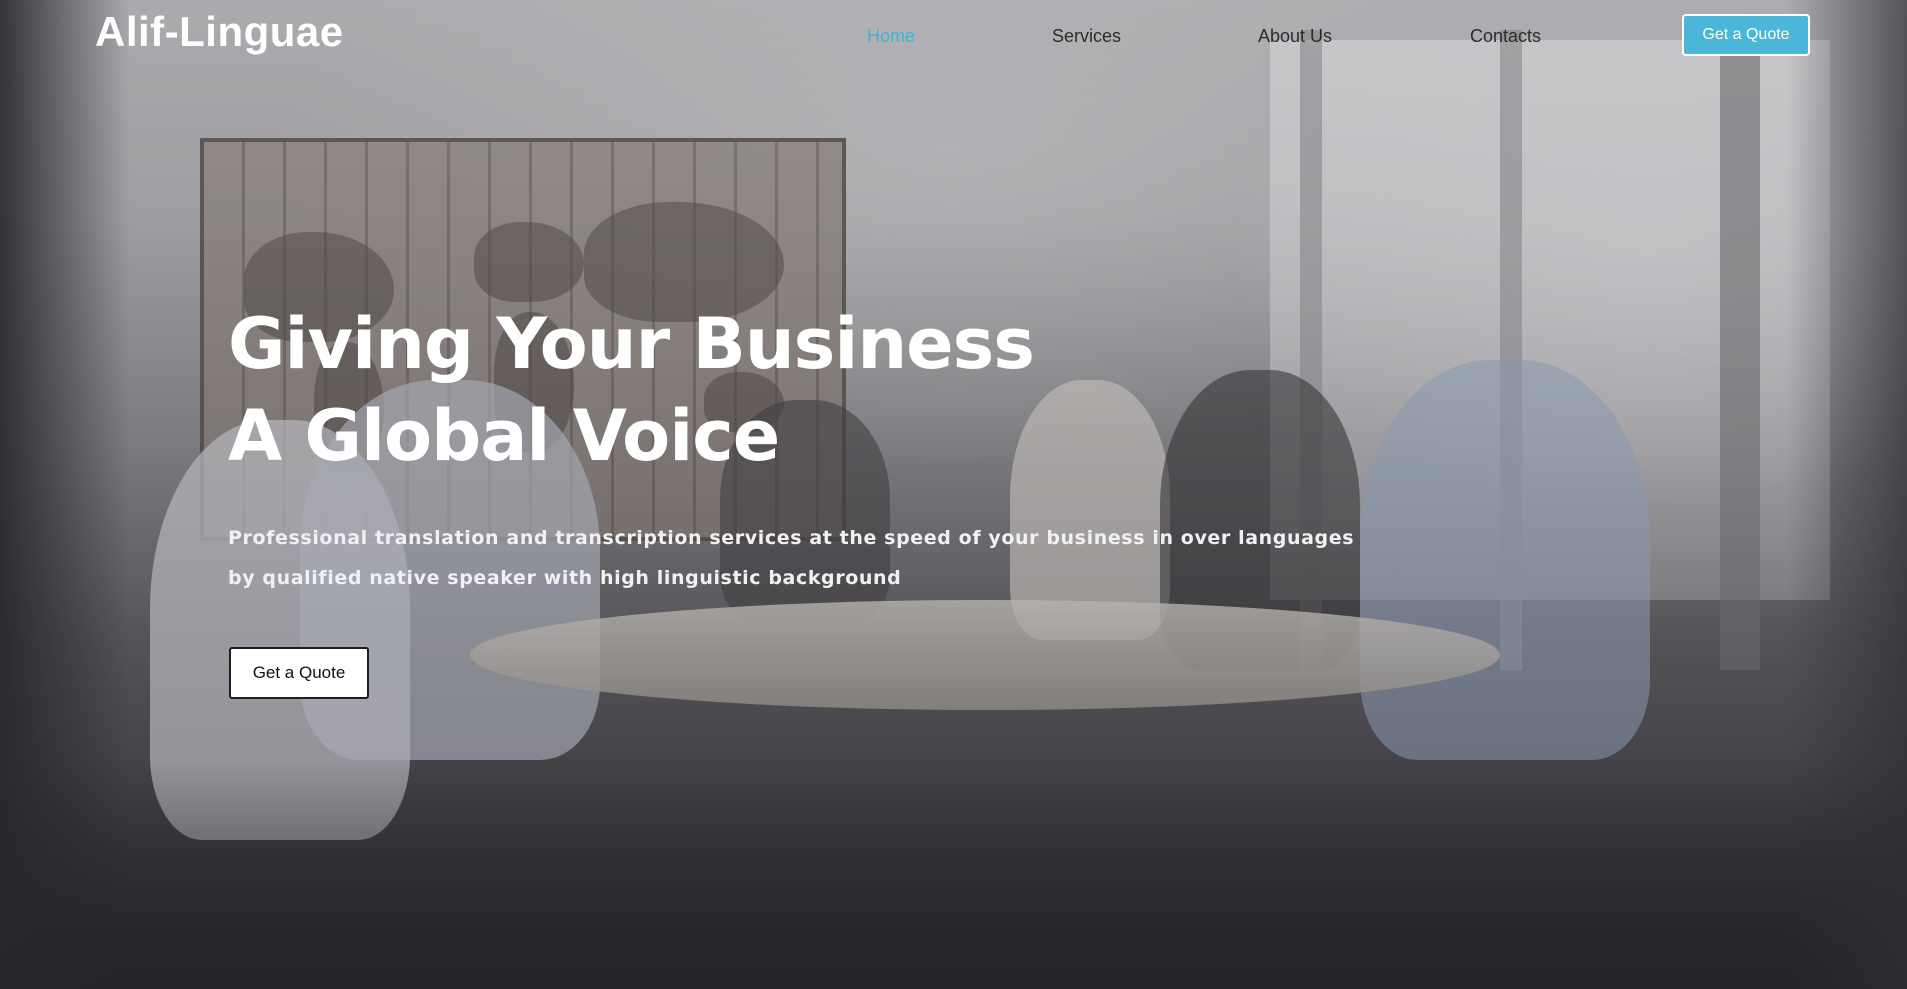  Describe the element at coordinates (1746, 35) in the screenshot. I see `header-get-quote-button: Get a Quote` at that location.